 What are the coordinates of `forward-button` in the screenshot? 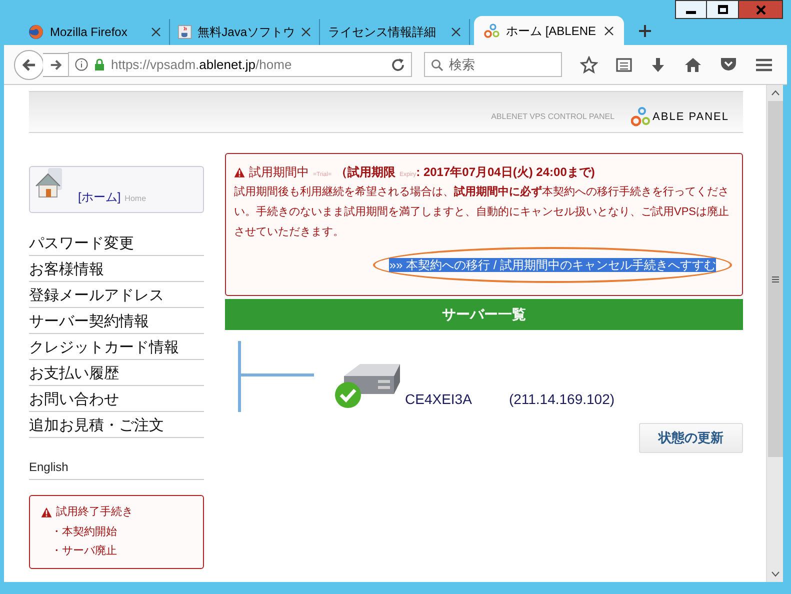 It's located at (56, 64).